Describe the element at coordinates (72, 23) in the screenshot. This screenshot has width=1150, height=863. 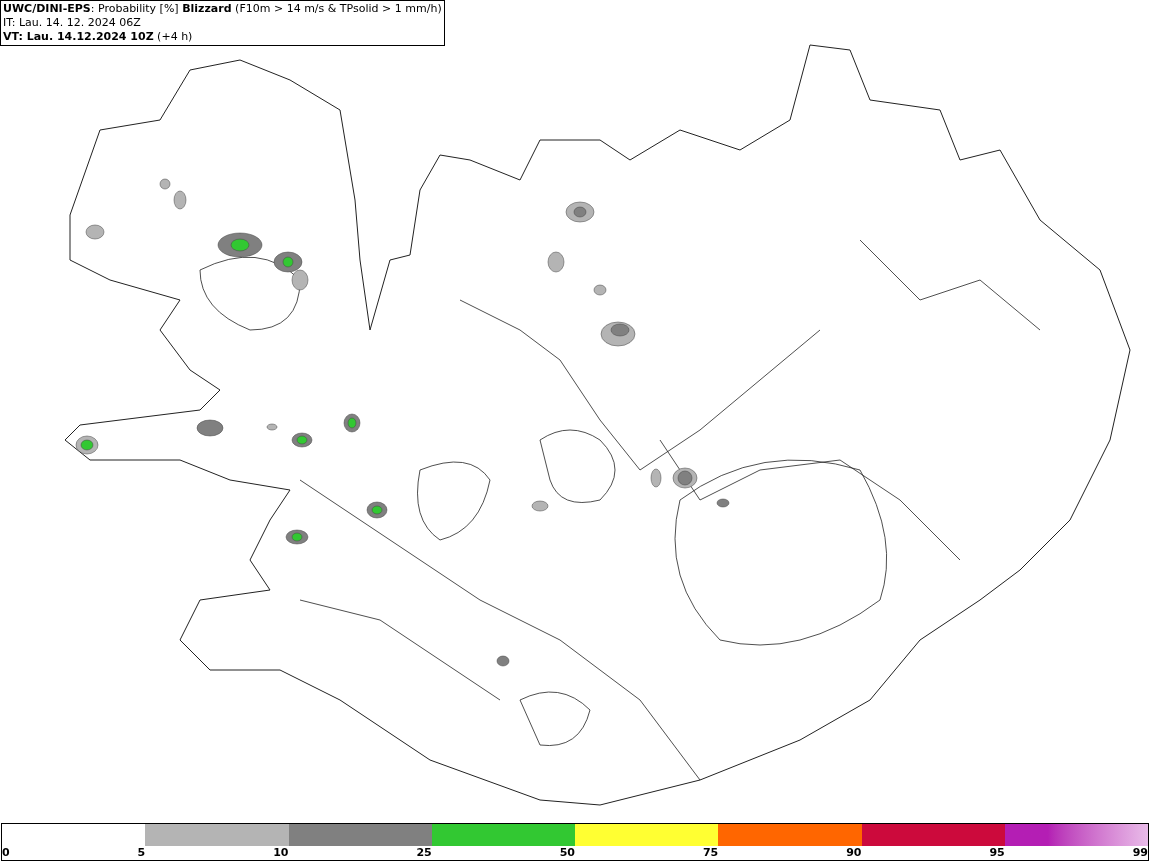
I see `initial-time: IT: Lau. 14. 12. 2024 06Z` at that location.